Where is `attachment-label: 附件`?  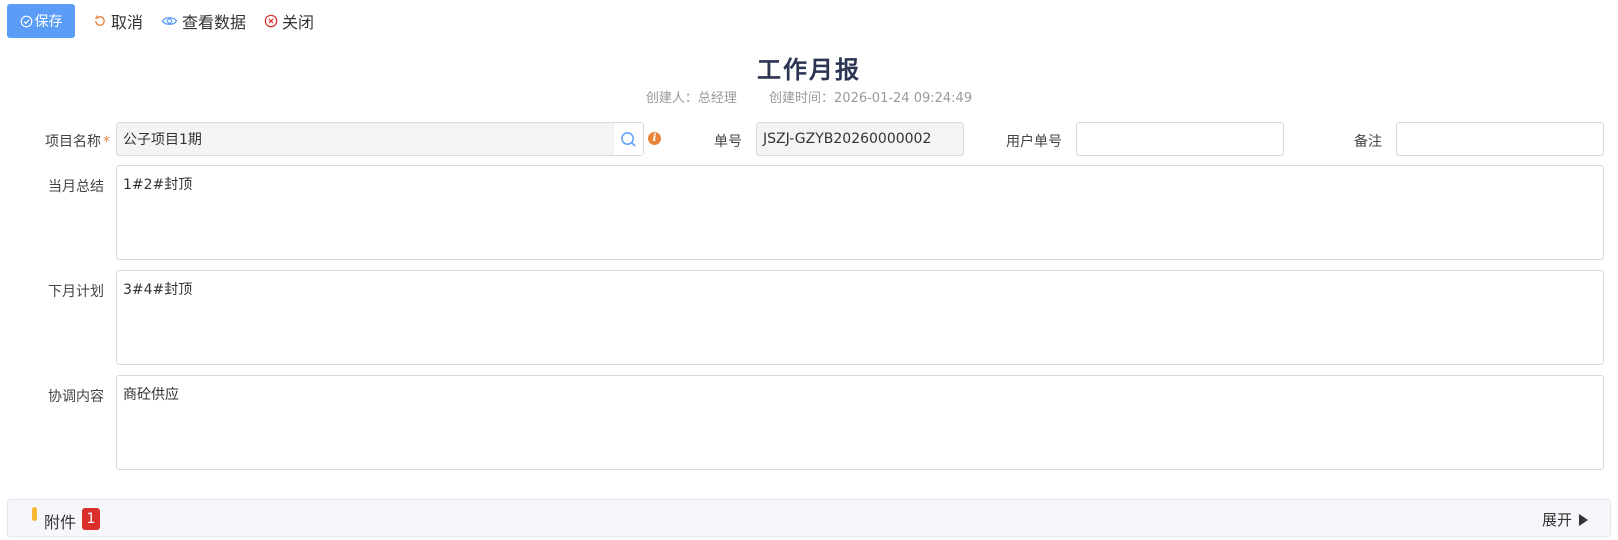 attachment-label: 附件 is located at coordinates (60, 522).